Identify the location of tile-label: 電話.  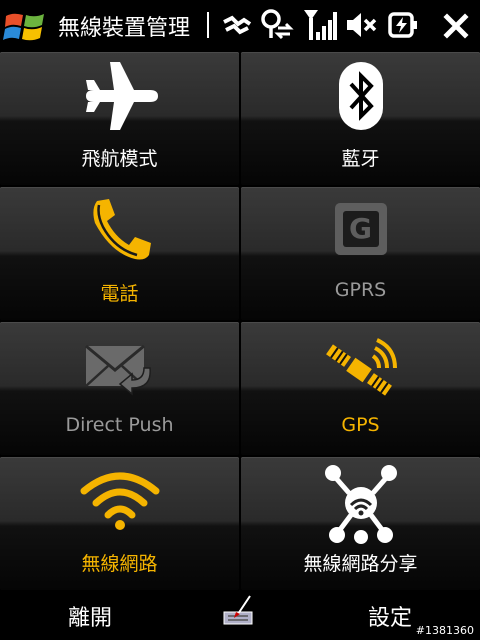
(119, 294).